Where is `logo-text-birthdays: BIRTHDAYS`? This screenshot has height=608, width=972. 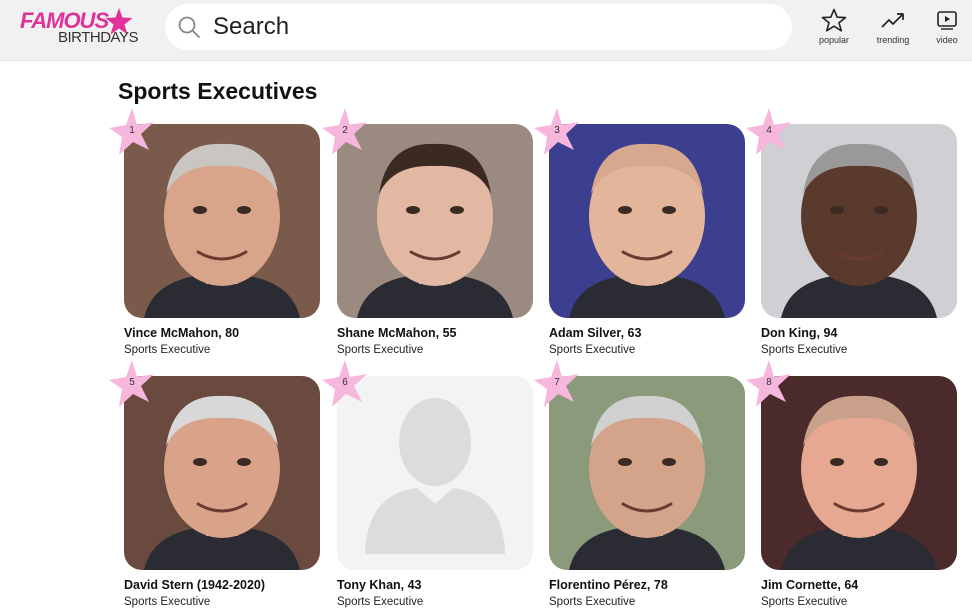 logo-text-birthdays: BIRTHDAYS is located at coordinates (98, 37).